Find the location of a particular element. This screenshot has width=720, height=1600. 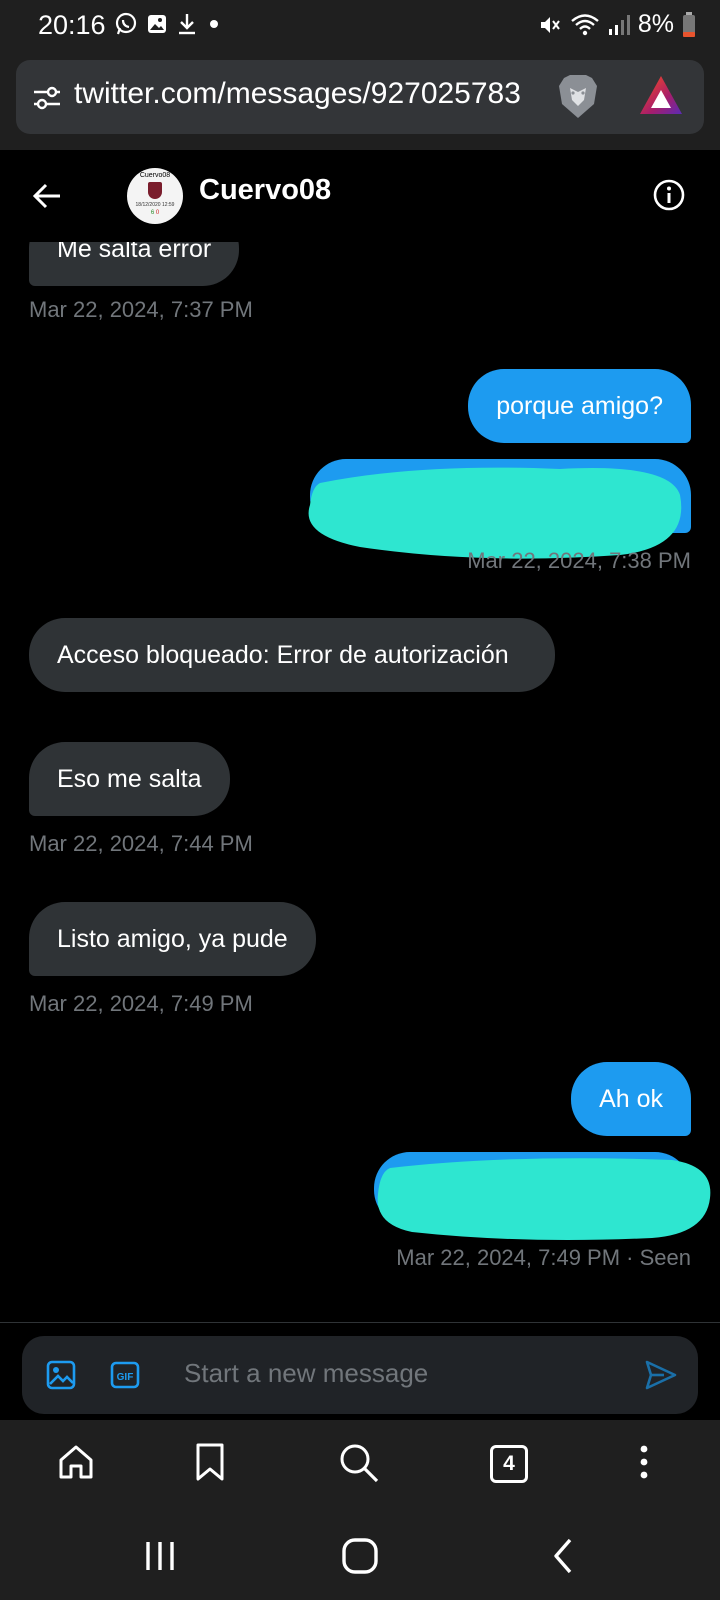

more-options-icon is located at coordinates (644, 1462).